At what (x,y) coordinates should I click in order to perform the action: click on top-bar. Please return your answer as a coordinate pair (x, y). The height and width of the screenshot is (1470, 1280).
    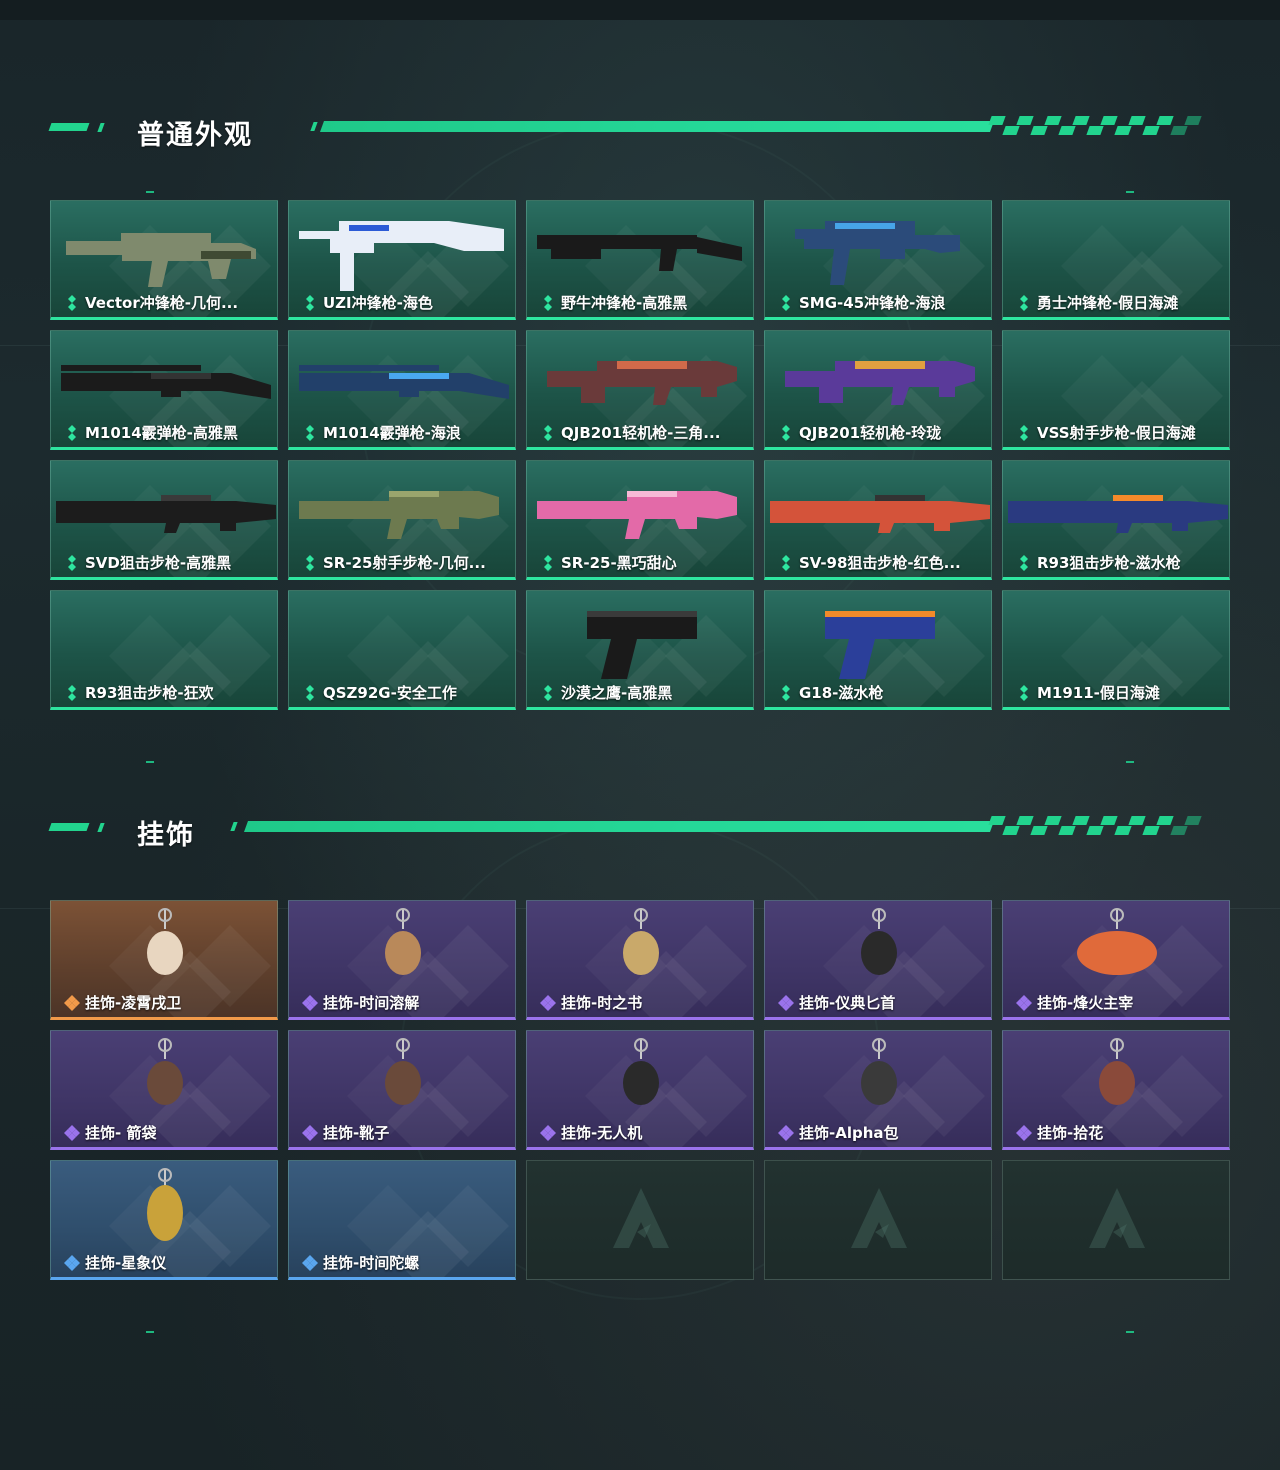
    Looking at the image, I should click on (640, 10).